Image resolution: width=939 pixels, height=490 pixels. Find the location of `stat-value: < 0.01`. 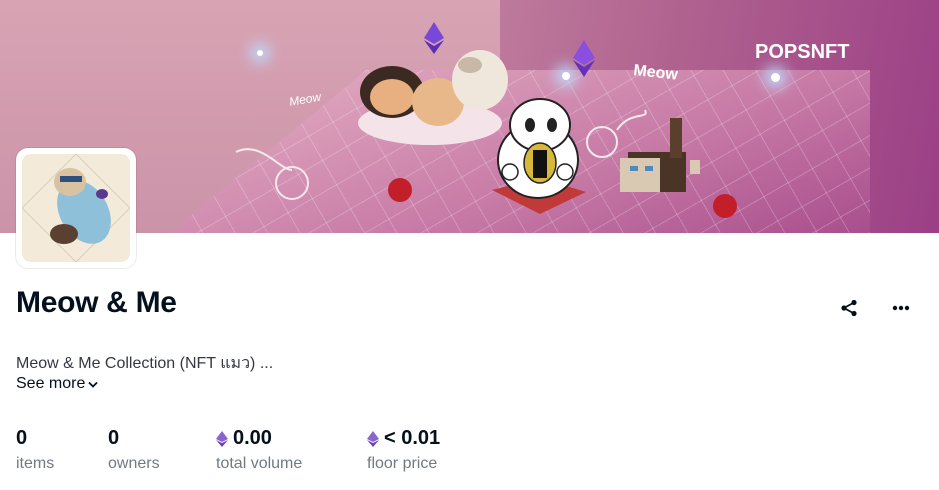

stat-value: < 0.01 is located at coordinates (412, 438).